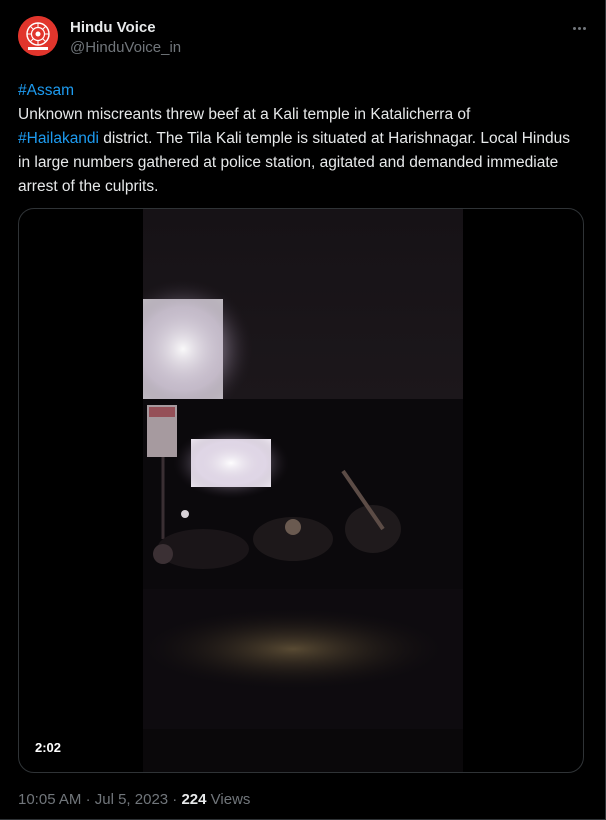  I want to click on avatar, so click(38, 36).